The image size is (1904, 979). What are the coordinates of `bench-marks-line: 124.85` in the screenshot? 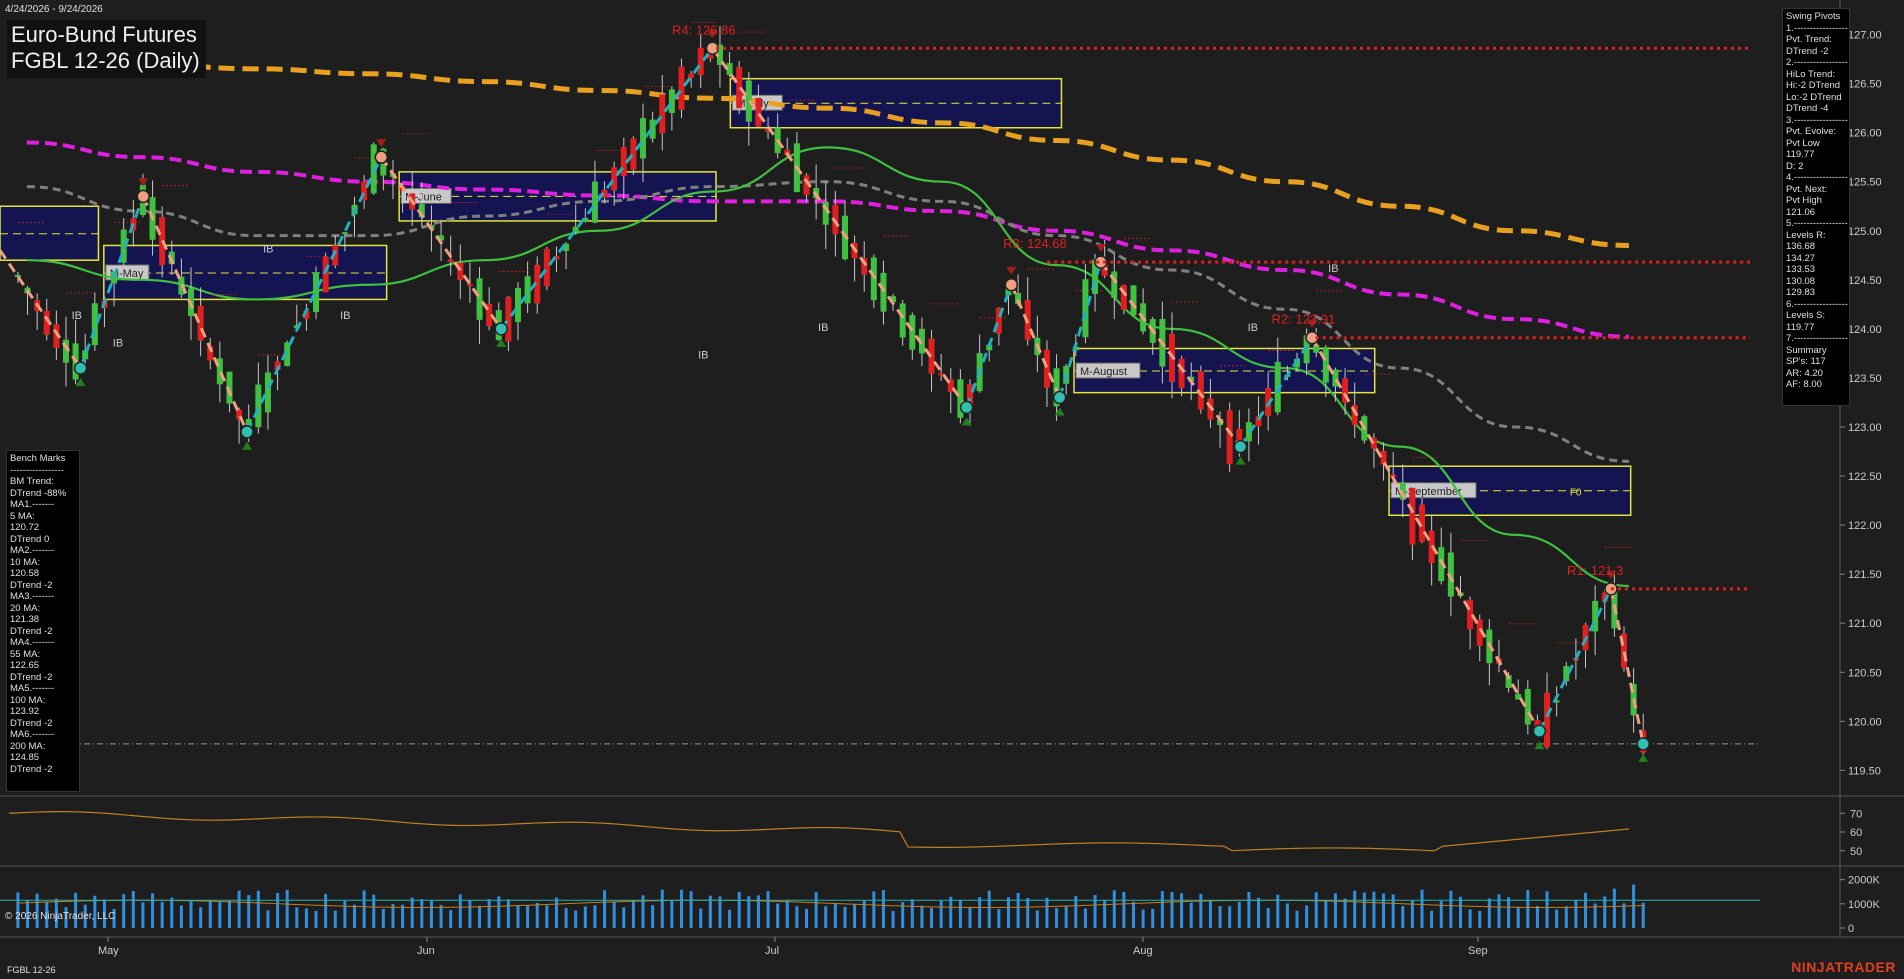 It's located at (25, 757).